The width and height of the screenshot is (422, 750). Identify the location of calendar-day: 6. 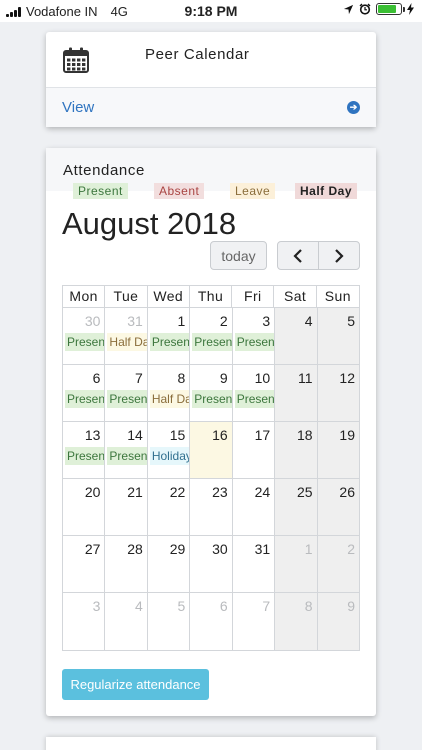
(211, 621).